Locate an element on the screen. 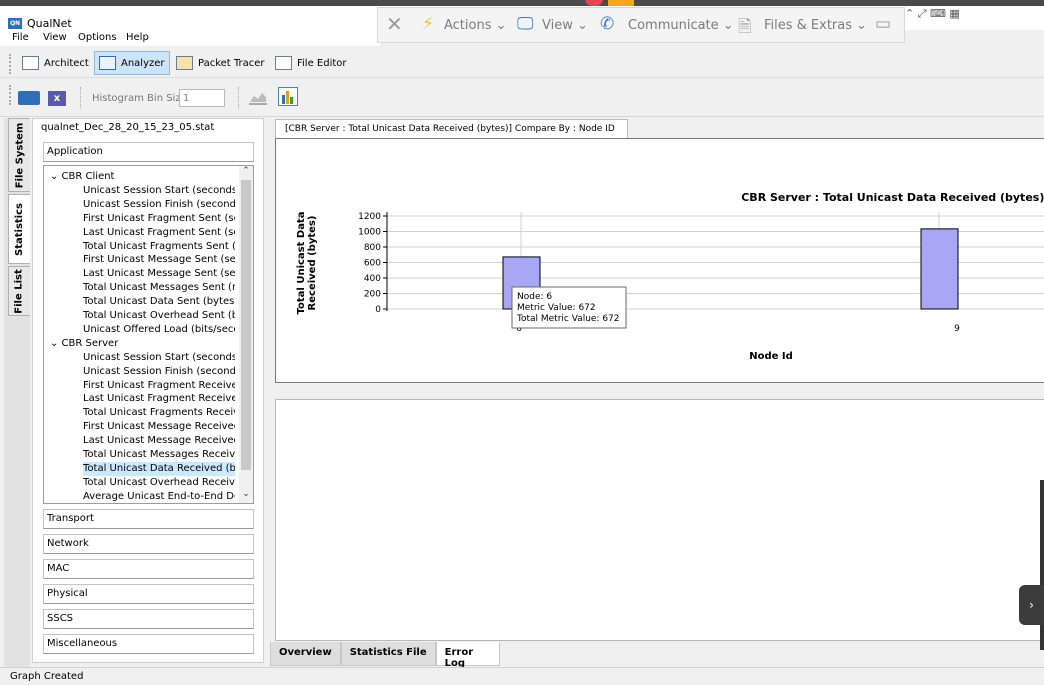  menu-view: View is located at coordinates (55, 37).